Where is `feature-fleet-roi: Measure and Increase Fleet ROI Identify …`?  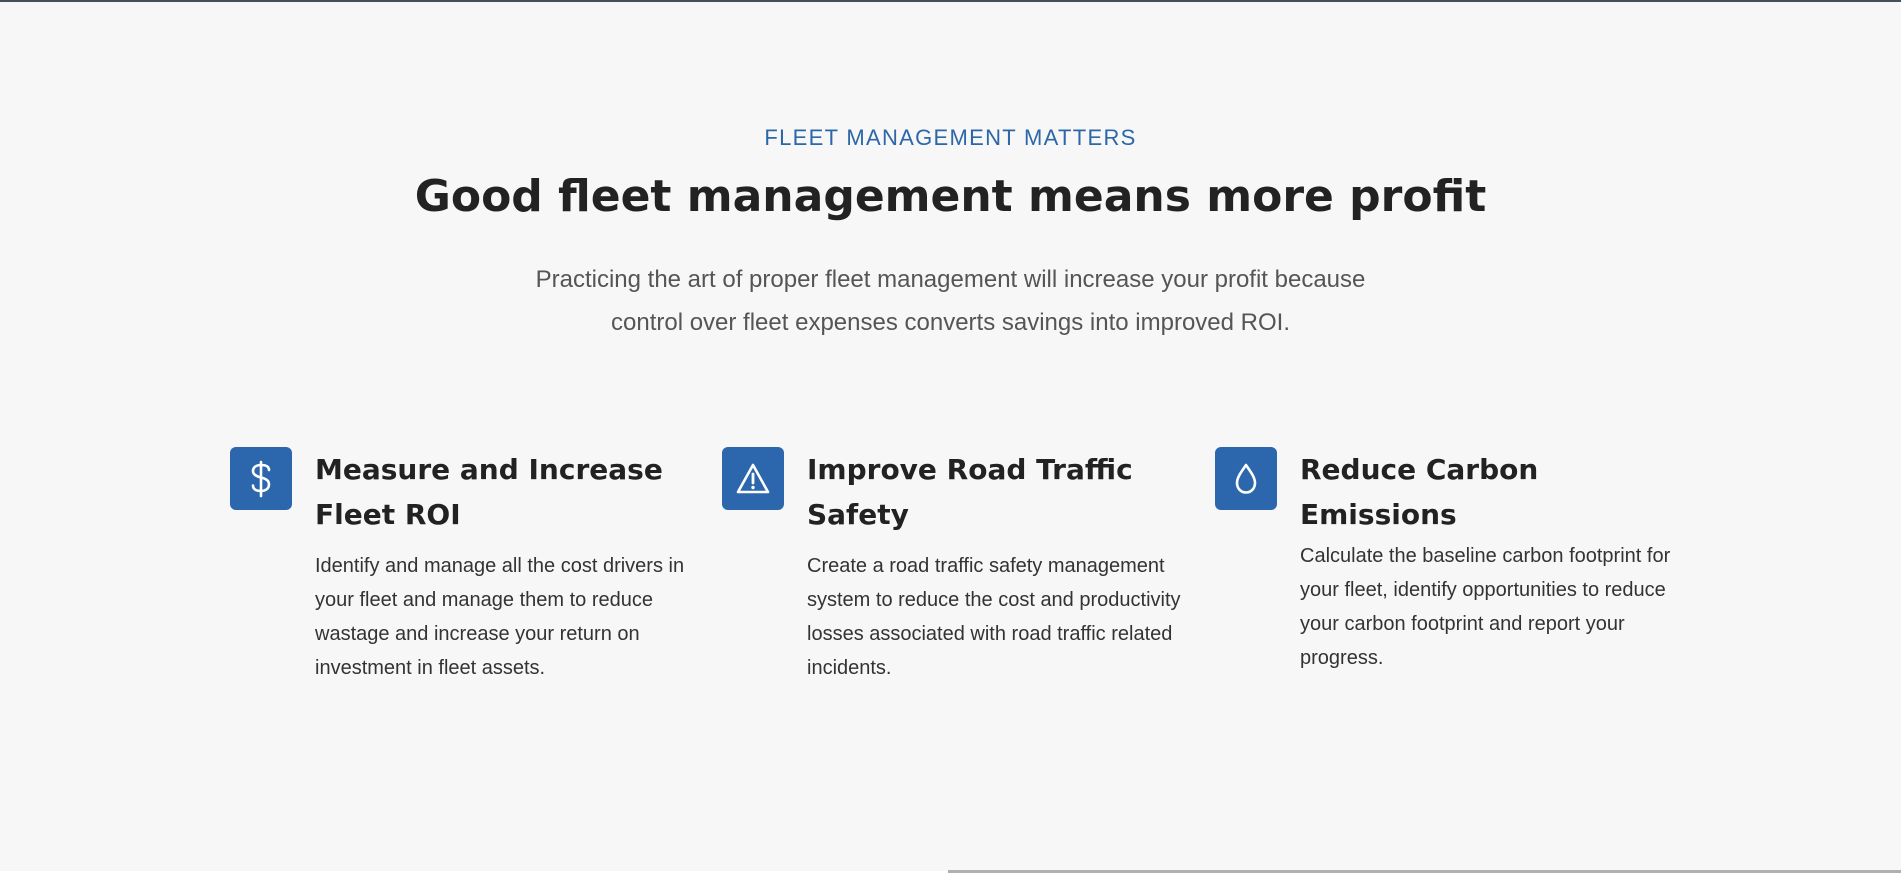 feature-fleet-roi: Measure and Increase Fleet ROI Identify … is located at coordinates (465, 597).